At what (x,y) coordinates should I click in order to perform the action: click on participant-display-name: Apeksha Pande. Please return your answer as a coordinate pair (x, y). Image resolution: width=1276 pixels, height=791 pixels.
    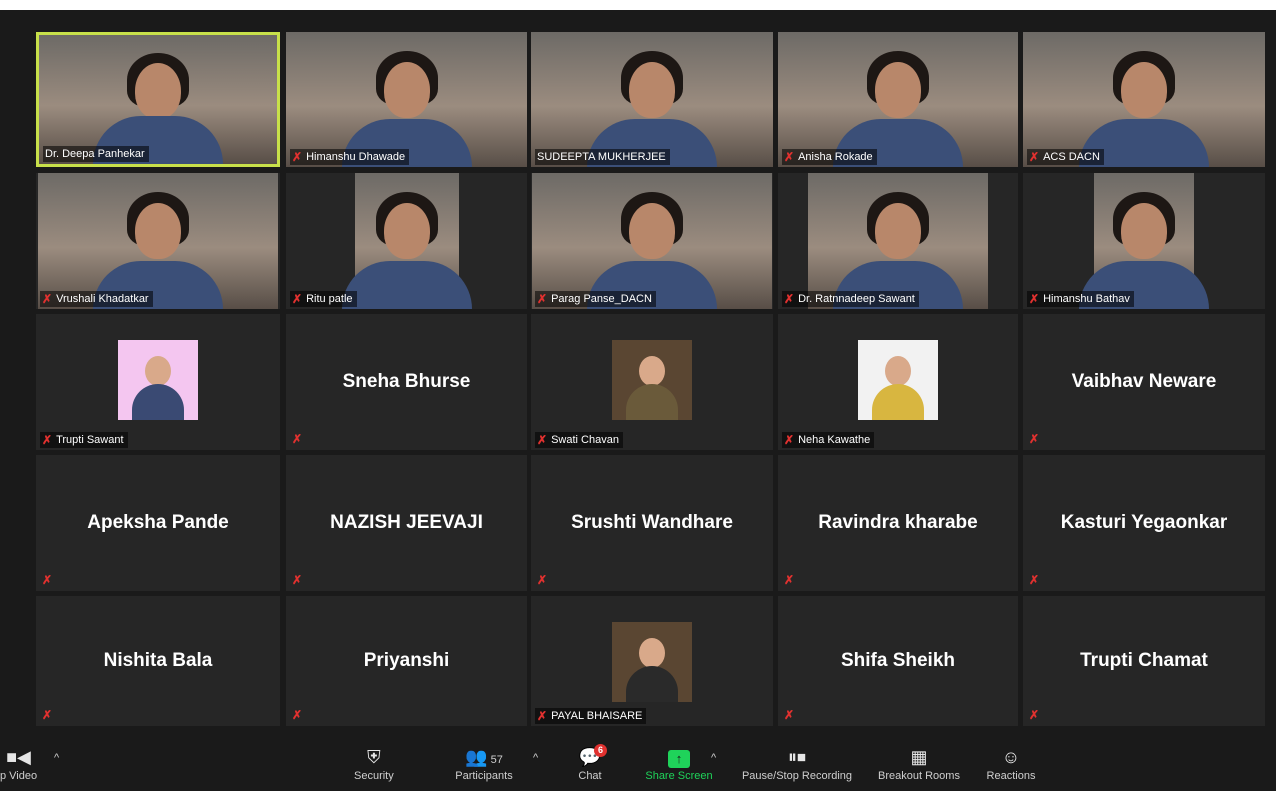
    Looking at the image, I should click on (158, 522).